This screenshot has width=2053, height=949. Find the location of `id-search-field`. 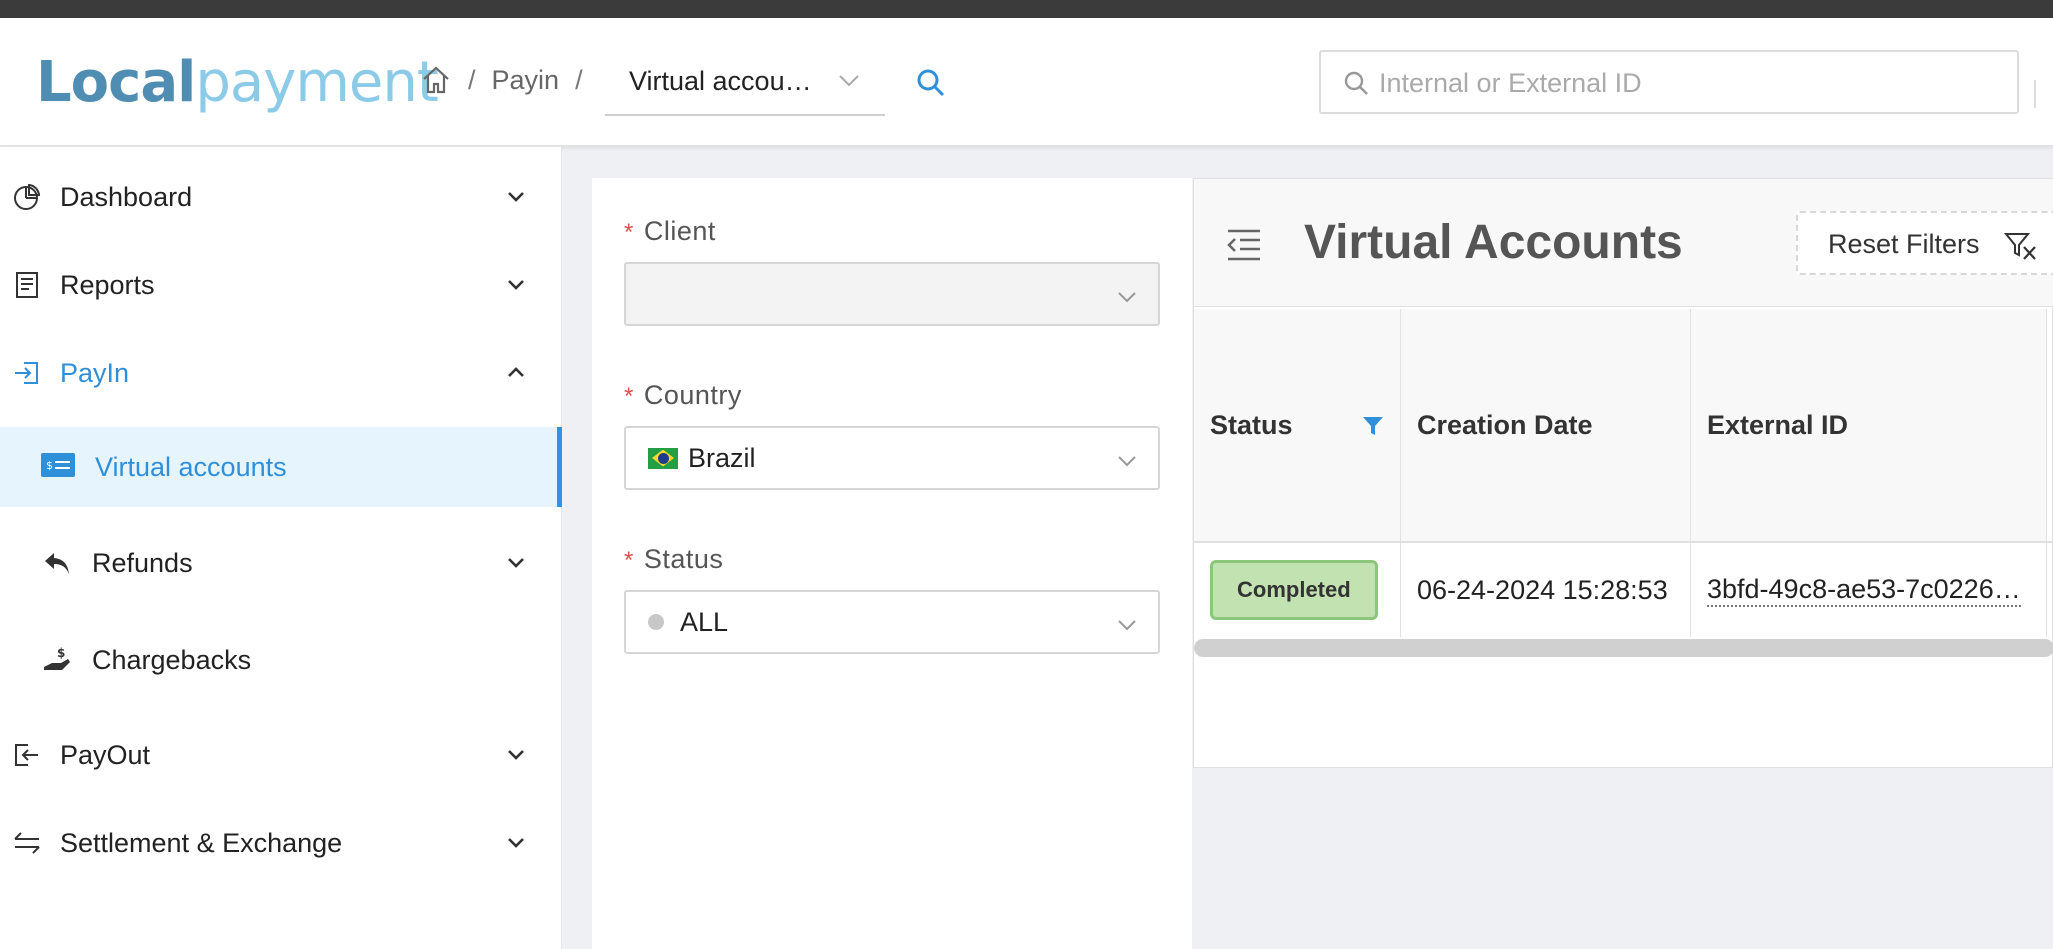

id-search-field is located at coordinates (1669, 82).